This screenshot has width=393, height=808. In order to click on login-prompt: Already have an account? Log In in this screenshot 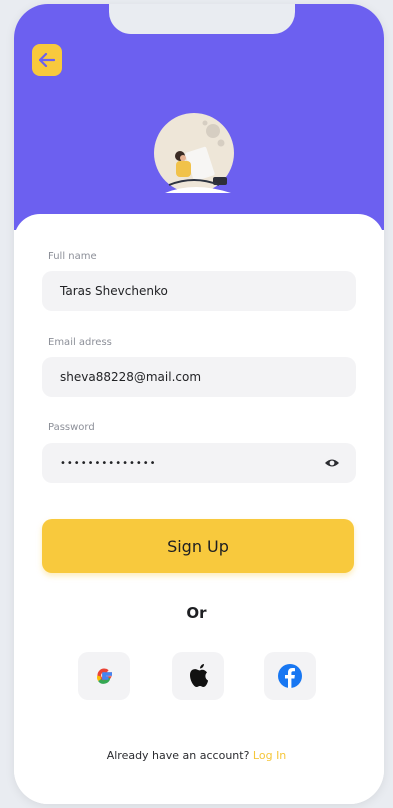, I will do `click(196, 755)`.